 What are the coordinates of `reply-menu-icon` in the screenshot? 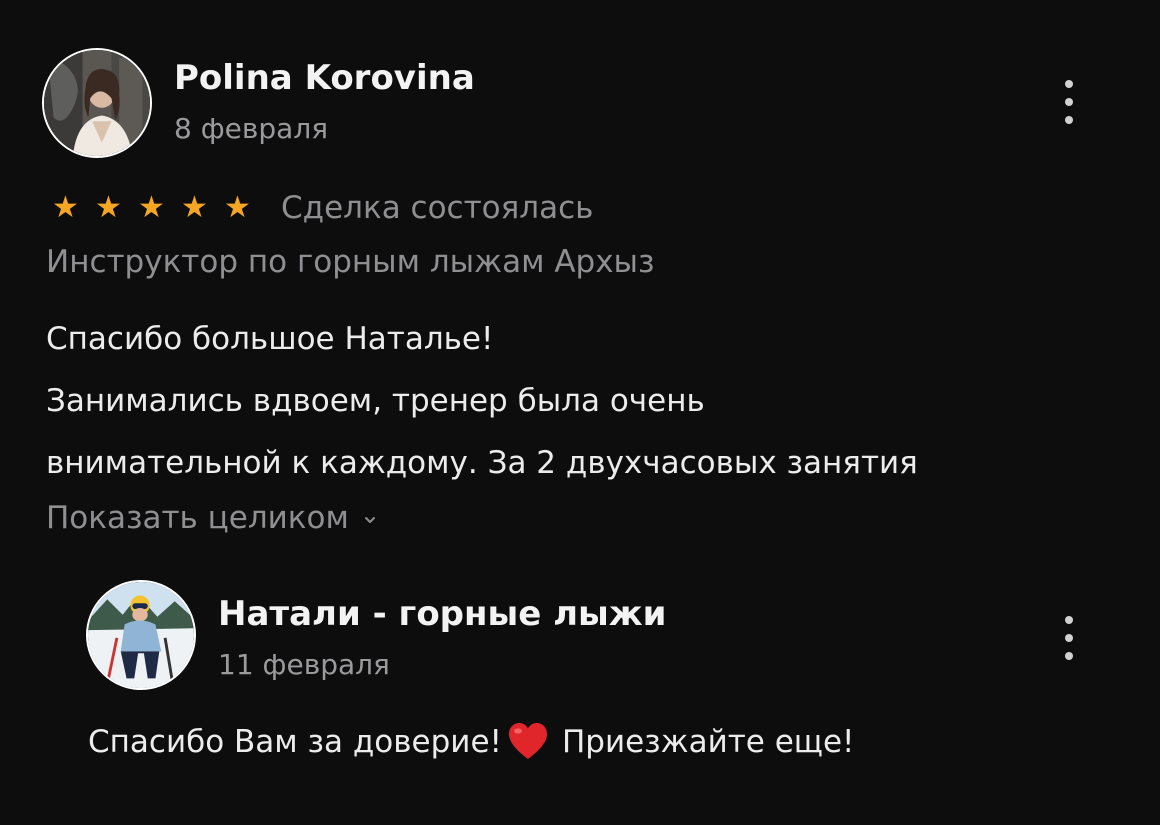 It's located at (1069, 638).